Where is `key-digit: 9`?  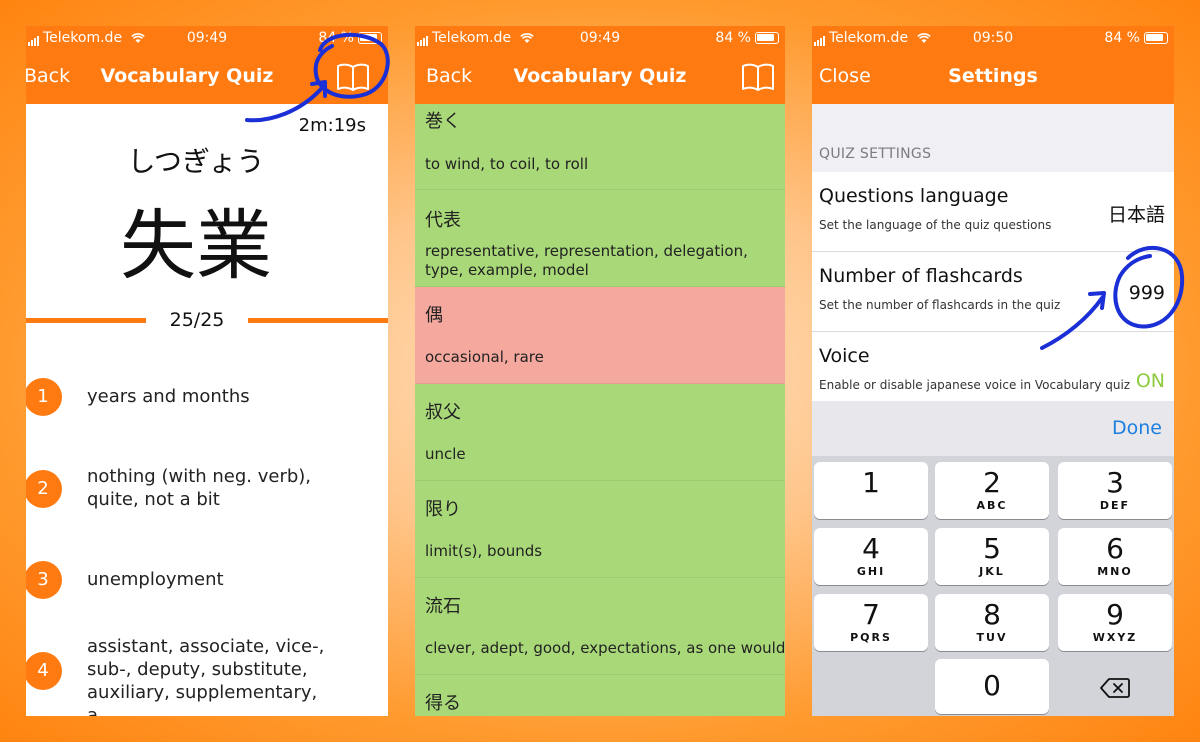 key-digit: 9 is located at coordinates (1115, 614).